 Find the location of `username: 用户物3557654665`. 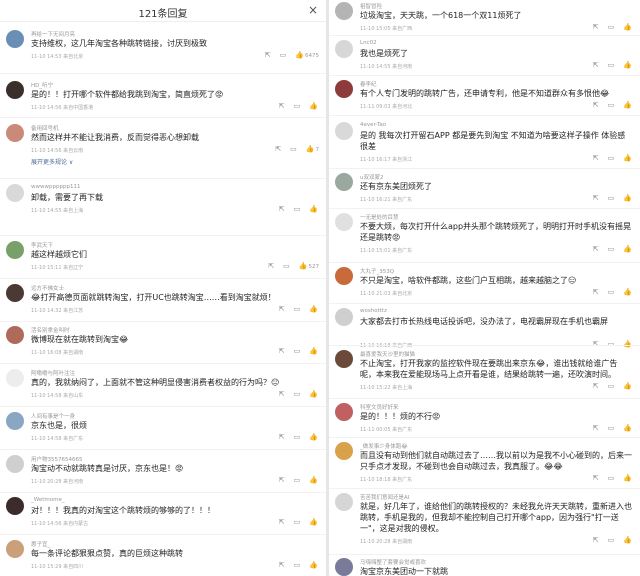

username: 用户物3557654665 is located at coordinates (57, 459).